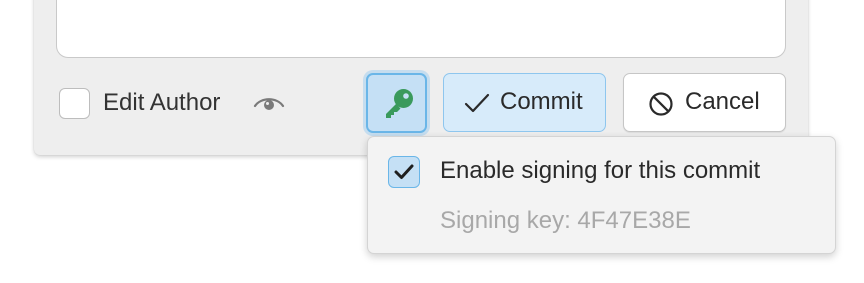 The height and width of the screenshot is (283, 864). I want to click on enable-signing-label: Enable signing for this commit, so click(600, 171).